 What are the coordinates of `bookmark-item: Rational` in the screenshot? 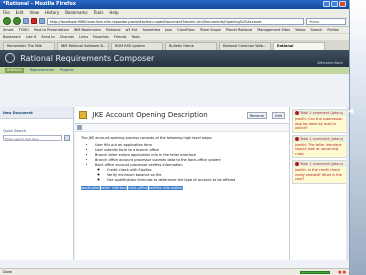 It's located at (113, 30).